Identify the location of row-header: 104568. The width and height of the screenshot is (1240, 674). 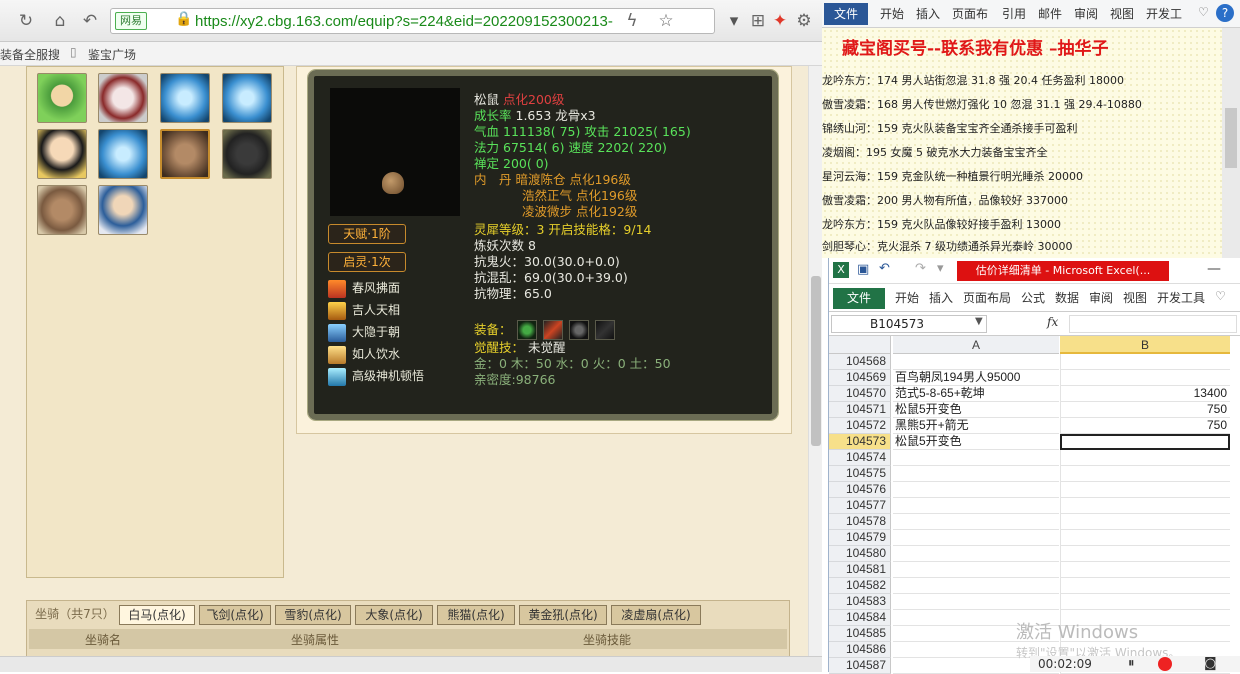
(860, 362).